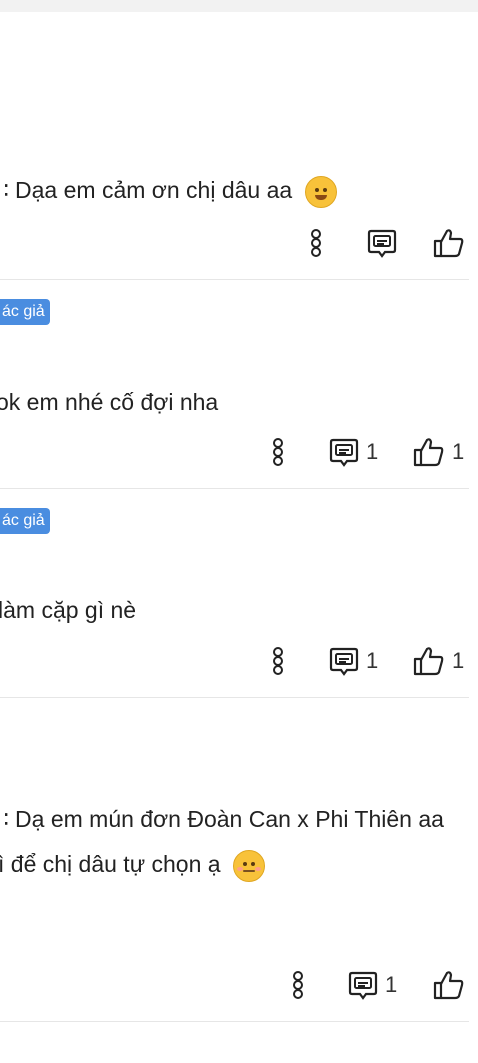  Describe the element at coordinates (68, 610) in the screenshot. I see `comment-text: làm cặp gì nè` at that location.